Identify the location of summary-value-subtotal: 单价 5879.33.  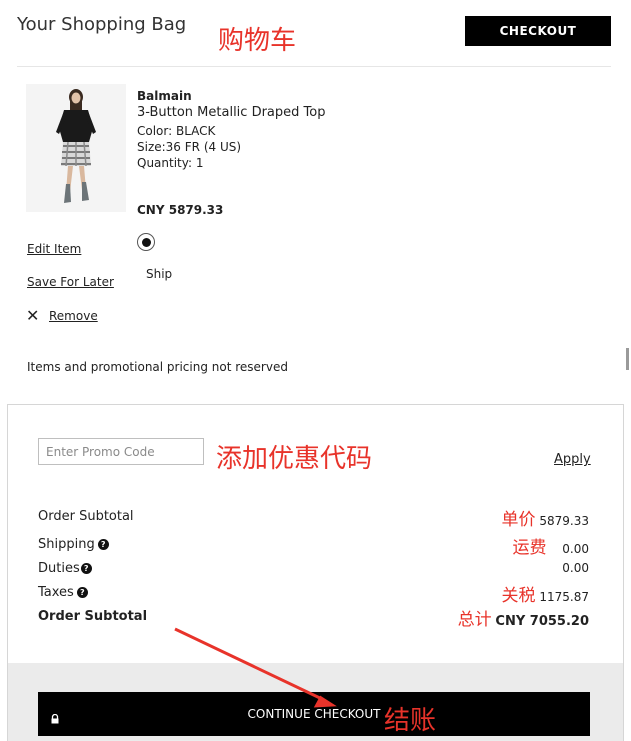
(545, 517).